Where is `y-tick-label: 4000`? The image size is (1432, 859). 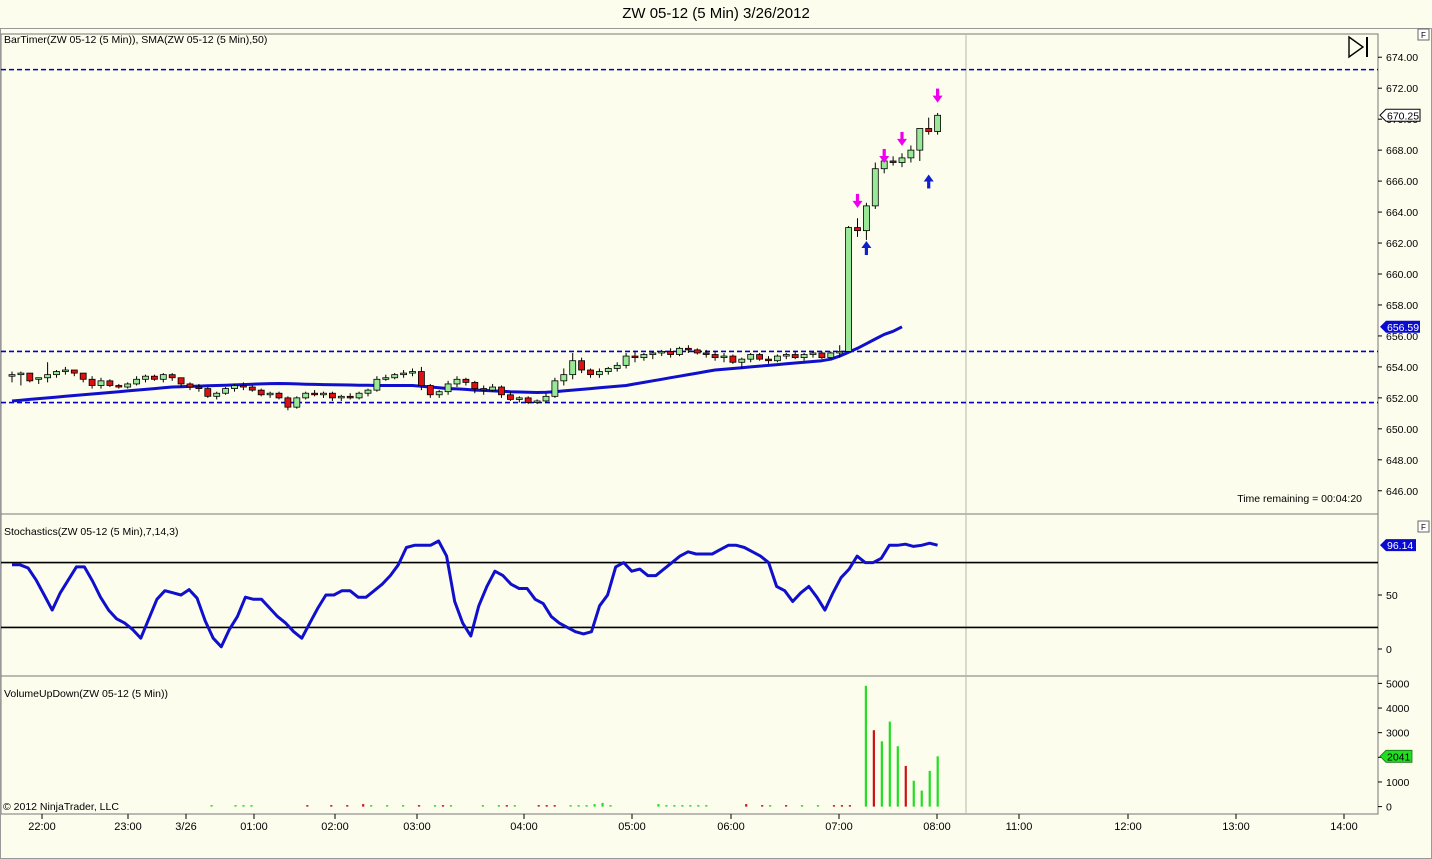
y-tick-label: 4000 is located at coordinates (1398, 709).